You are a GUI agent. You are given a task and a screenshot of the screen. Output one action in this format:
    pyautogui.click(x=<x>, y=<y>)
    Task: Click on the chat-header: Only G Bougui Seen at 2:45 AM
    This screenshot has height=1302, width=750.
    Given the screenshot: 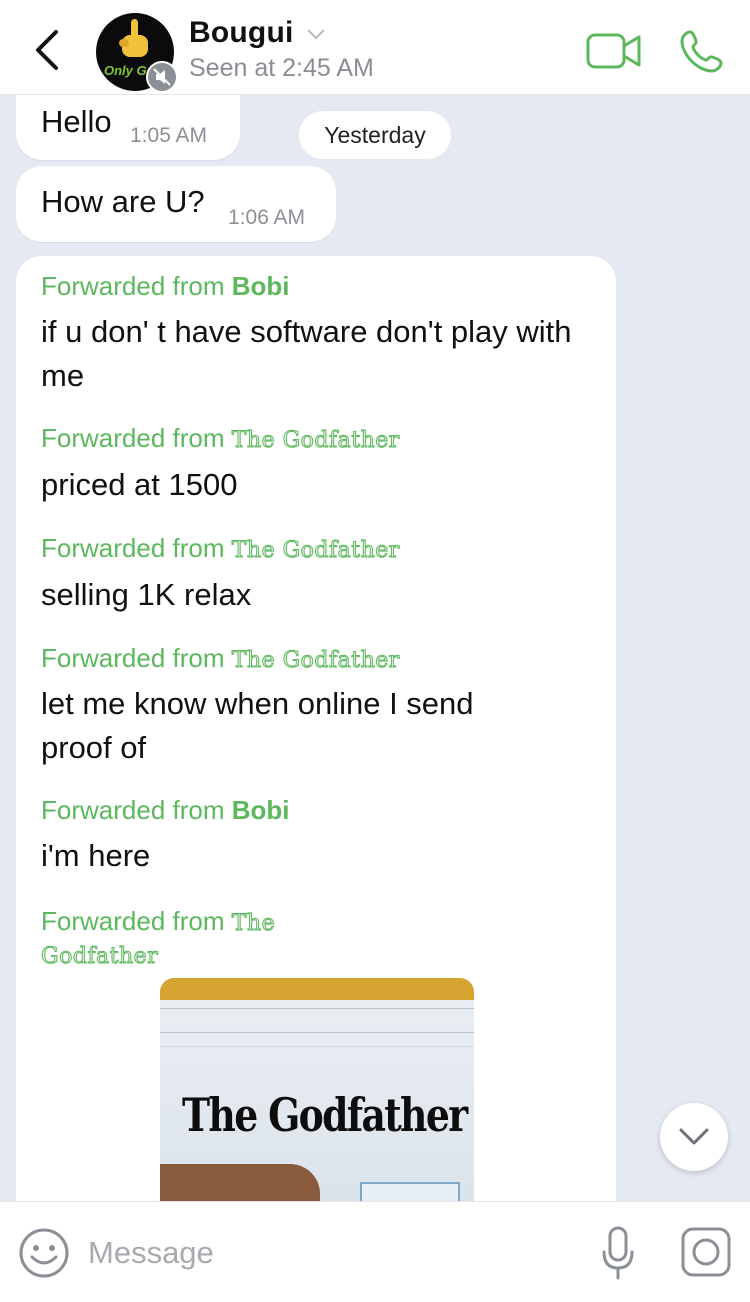 What is the action you would take?
    pyautogui.click(x=375, y=47)
    